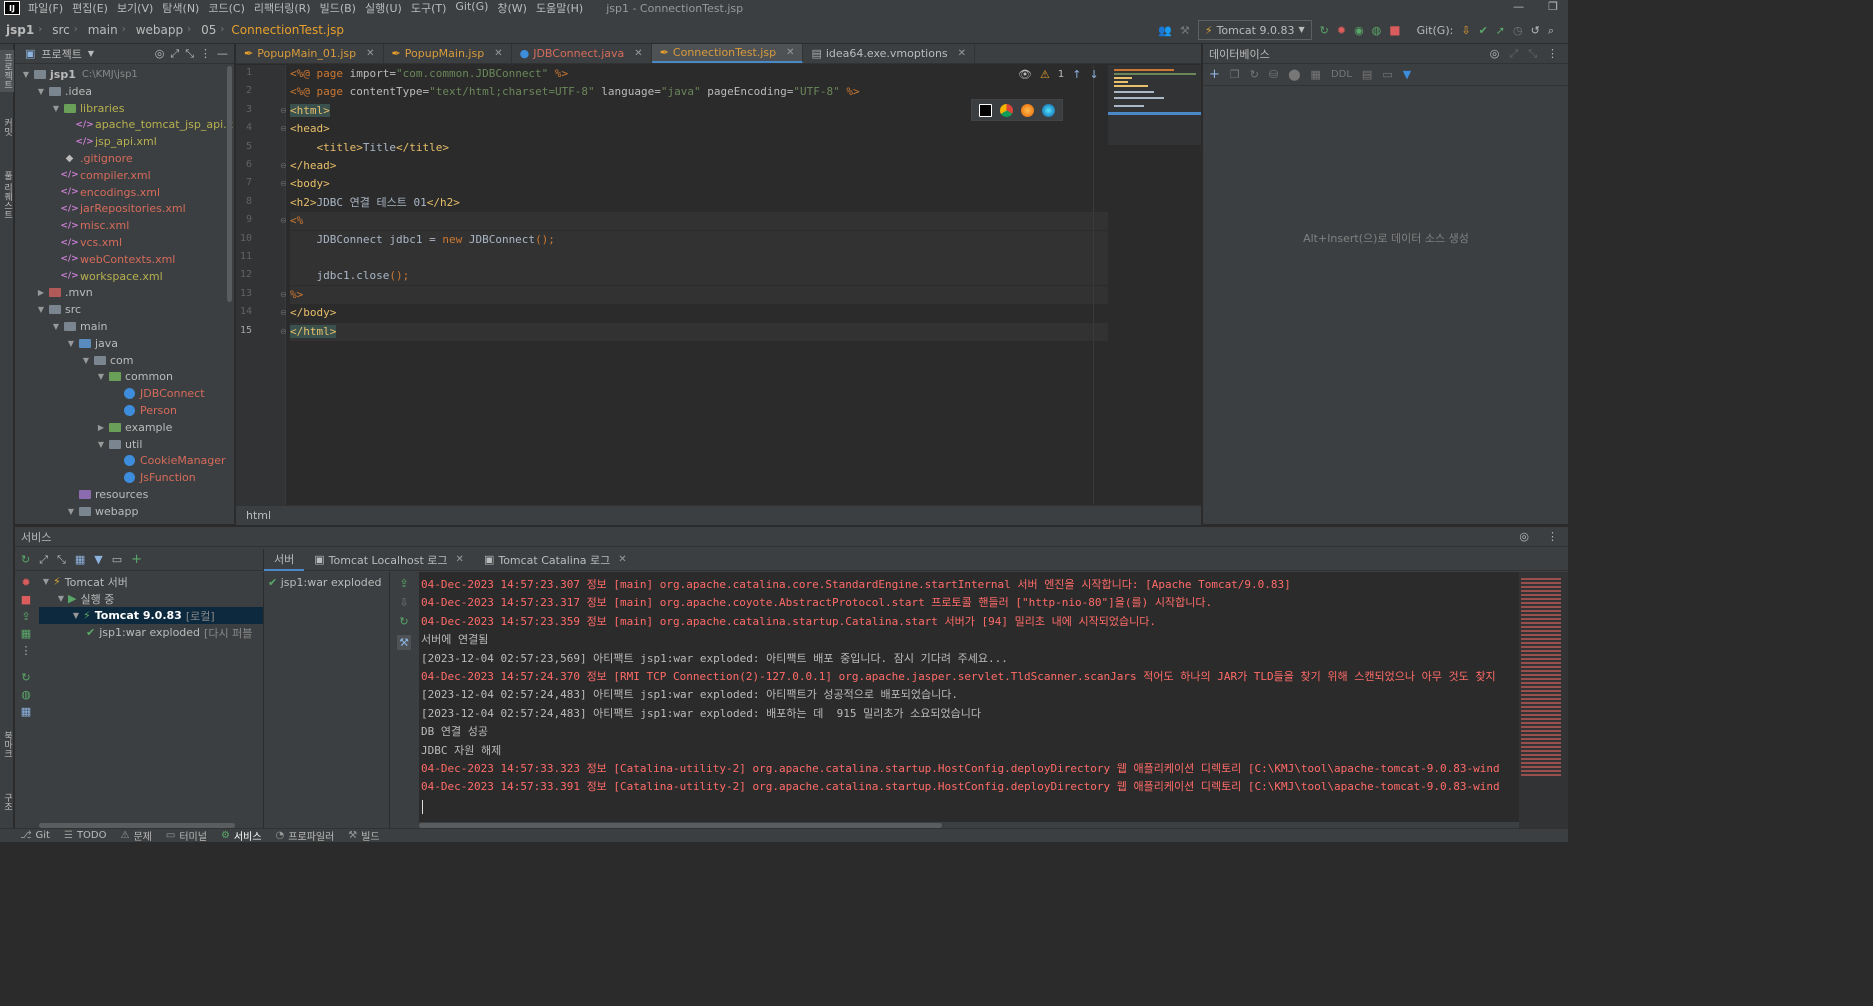 This screenshot has width=1873, height=1006. Describe the element at coordinates (35, 835) in the screenshot. I see `tool-window-button: ⎇ Git` at that location.